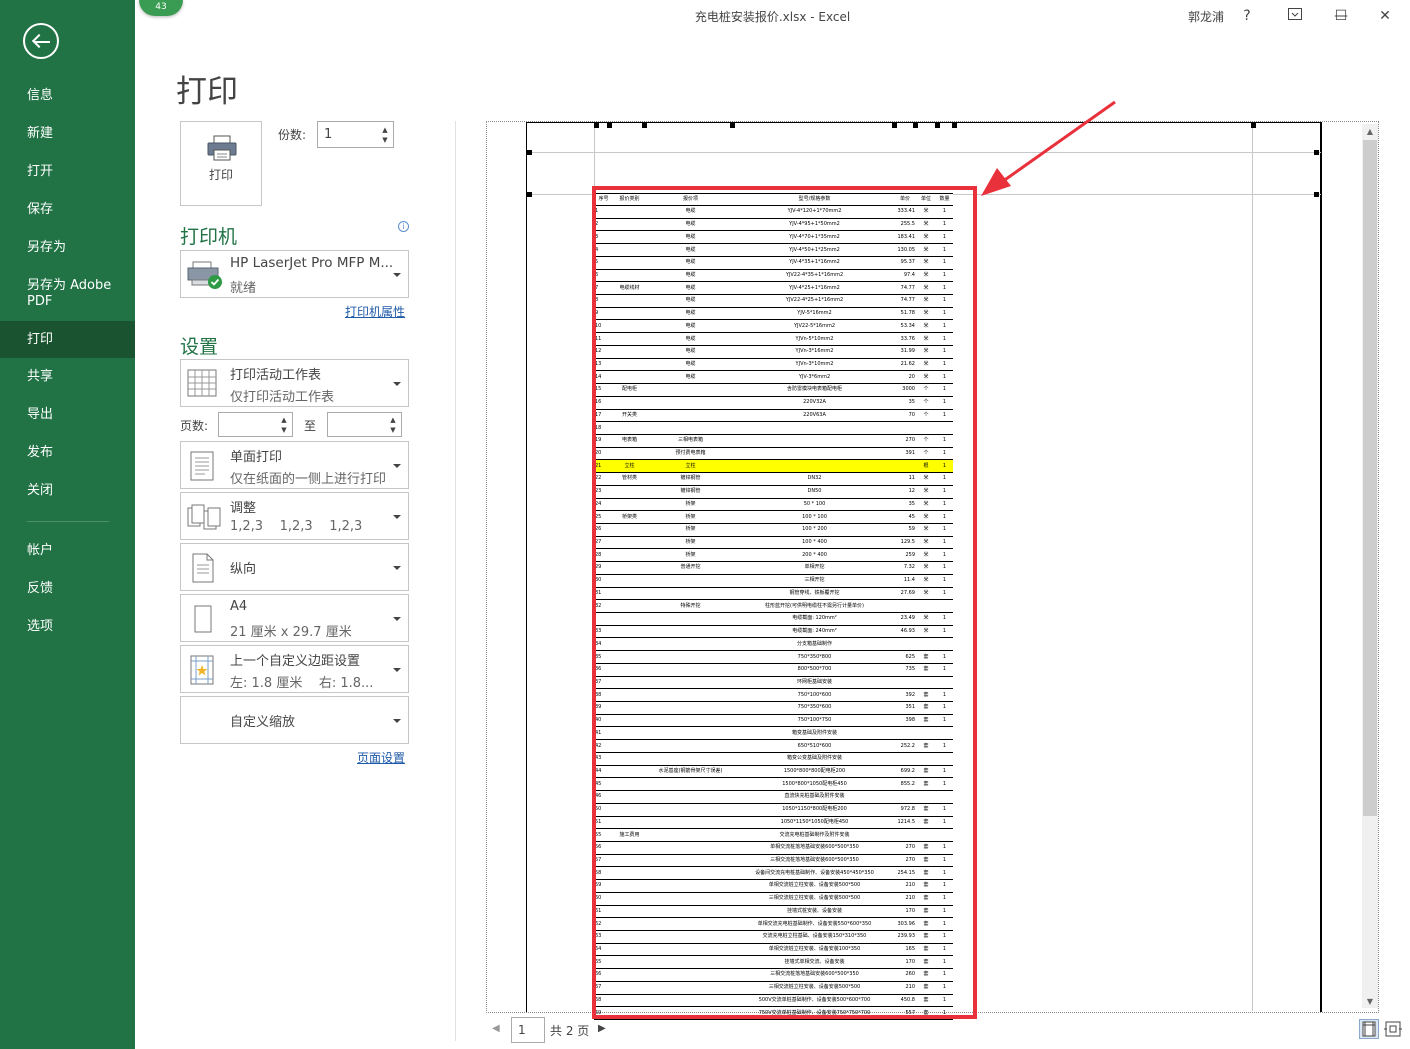 This screenshot has width=1410, height=1049. I want to click on margin-guide-right, so click(1252, 567).